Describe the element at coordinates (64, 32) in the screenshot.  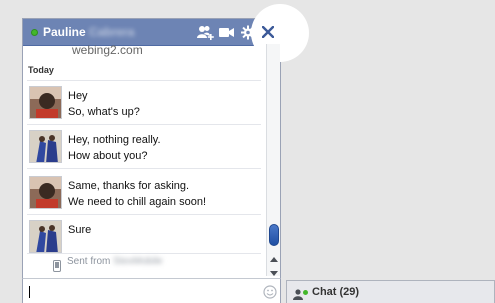
I see `contact-first-name: Pauline` at that location.